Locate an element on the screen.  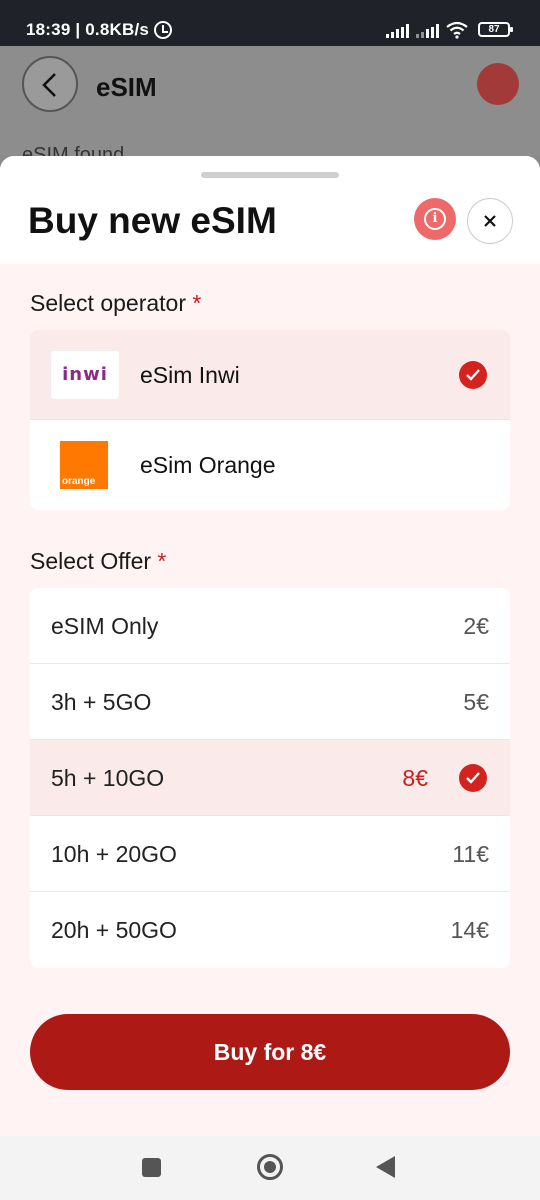
offer-price: 2€ is located at coordinates (476, 626).